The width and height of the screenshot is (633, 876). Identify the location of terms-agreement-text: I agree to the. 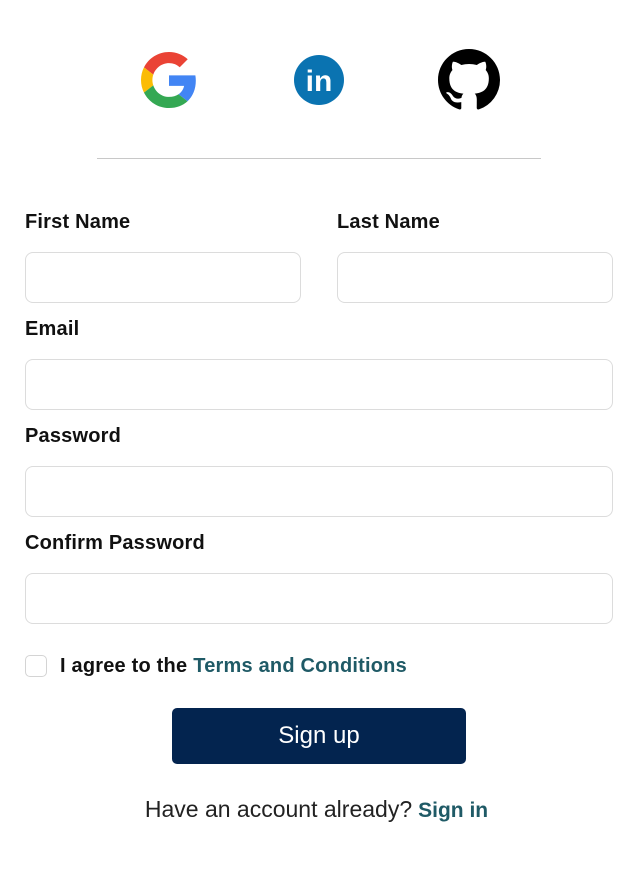
(124, 665).